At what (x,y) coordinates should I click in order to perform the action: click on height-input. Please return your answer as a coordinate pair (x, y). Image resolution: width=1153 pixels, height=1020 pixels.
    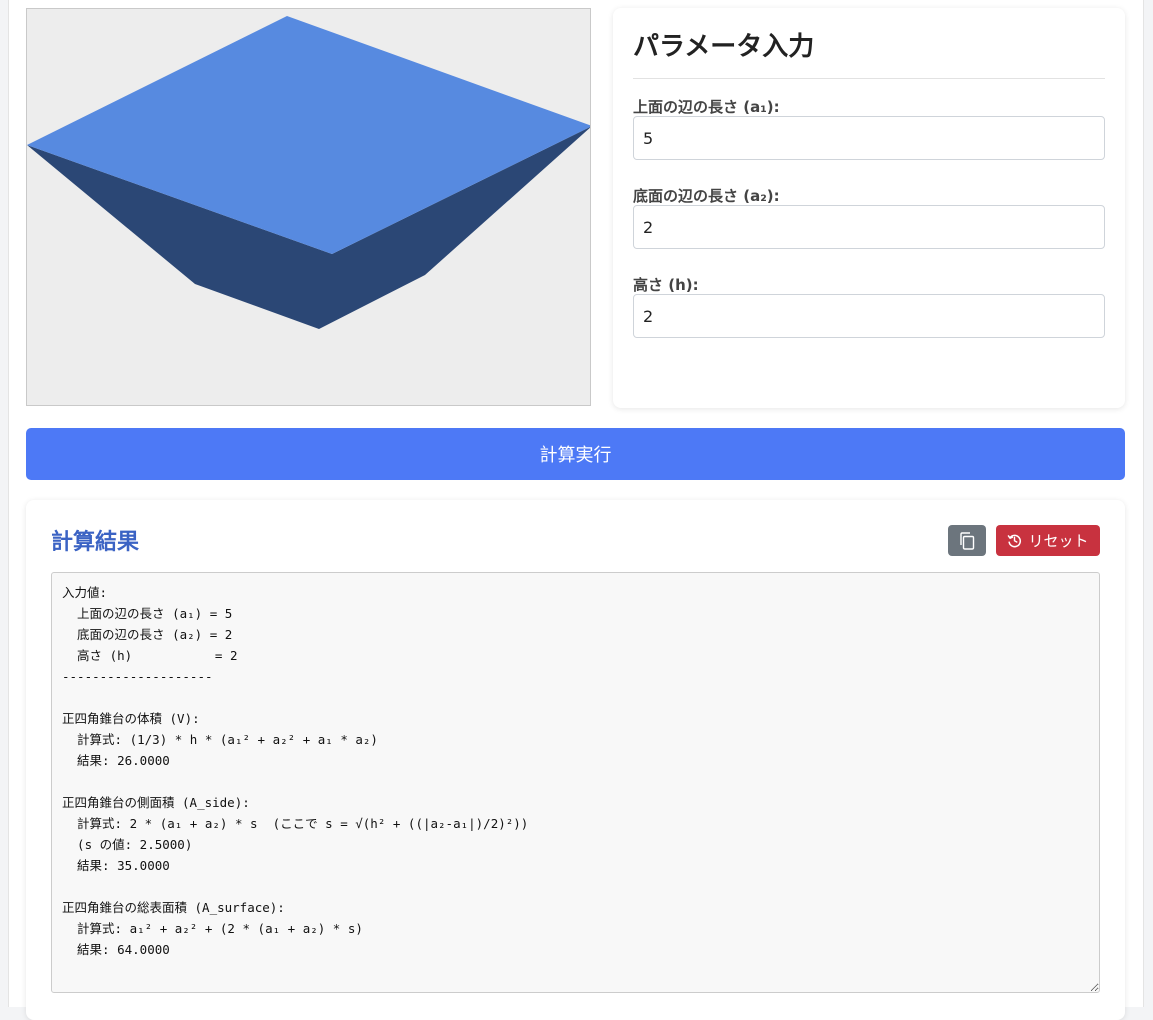
    Looking at the image, I should click on (869, 316).